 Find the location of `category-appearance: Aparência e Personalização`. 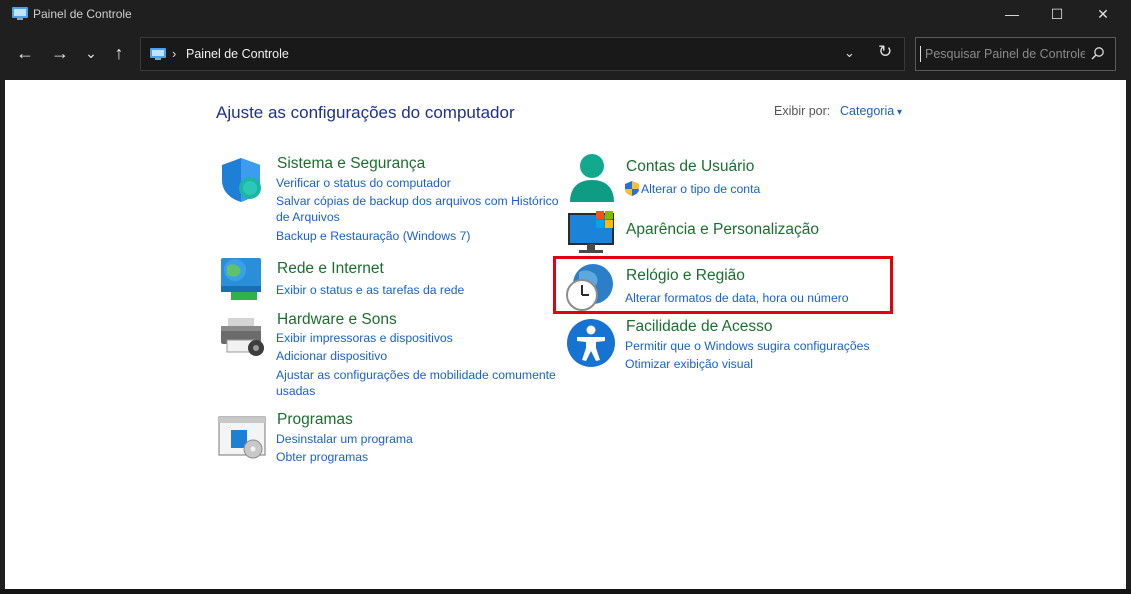

category-appearance: Aparência e Personalização is located at coordinates (722, 230).